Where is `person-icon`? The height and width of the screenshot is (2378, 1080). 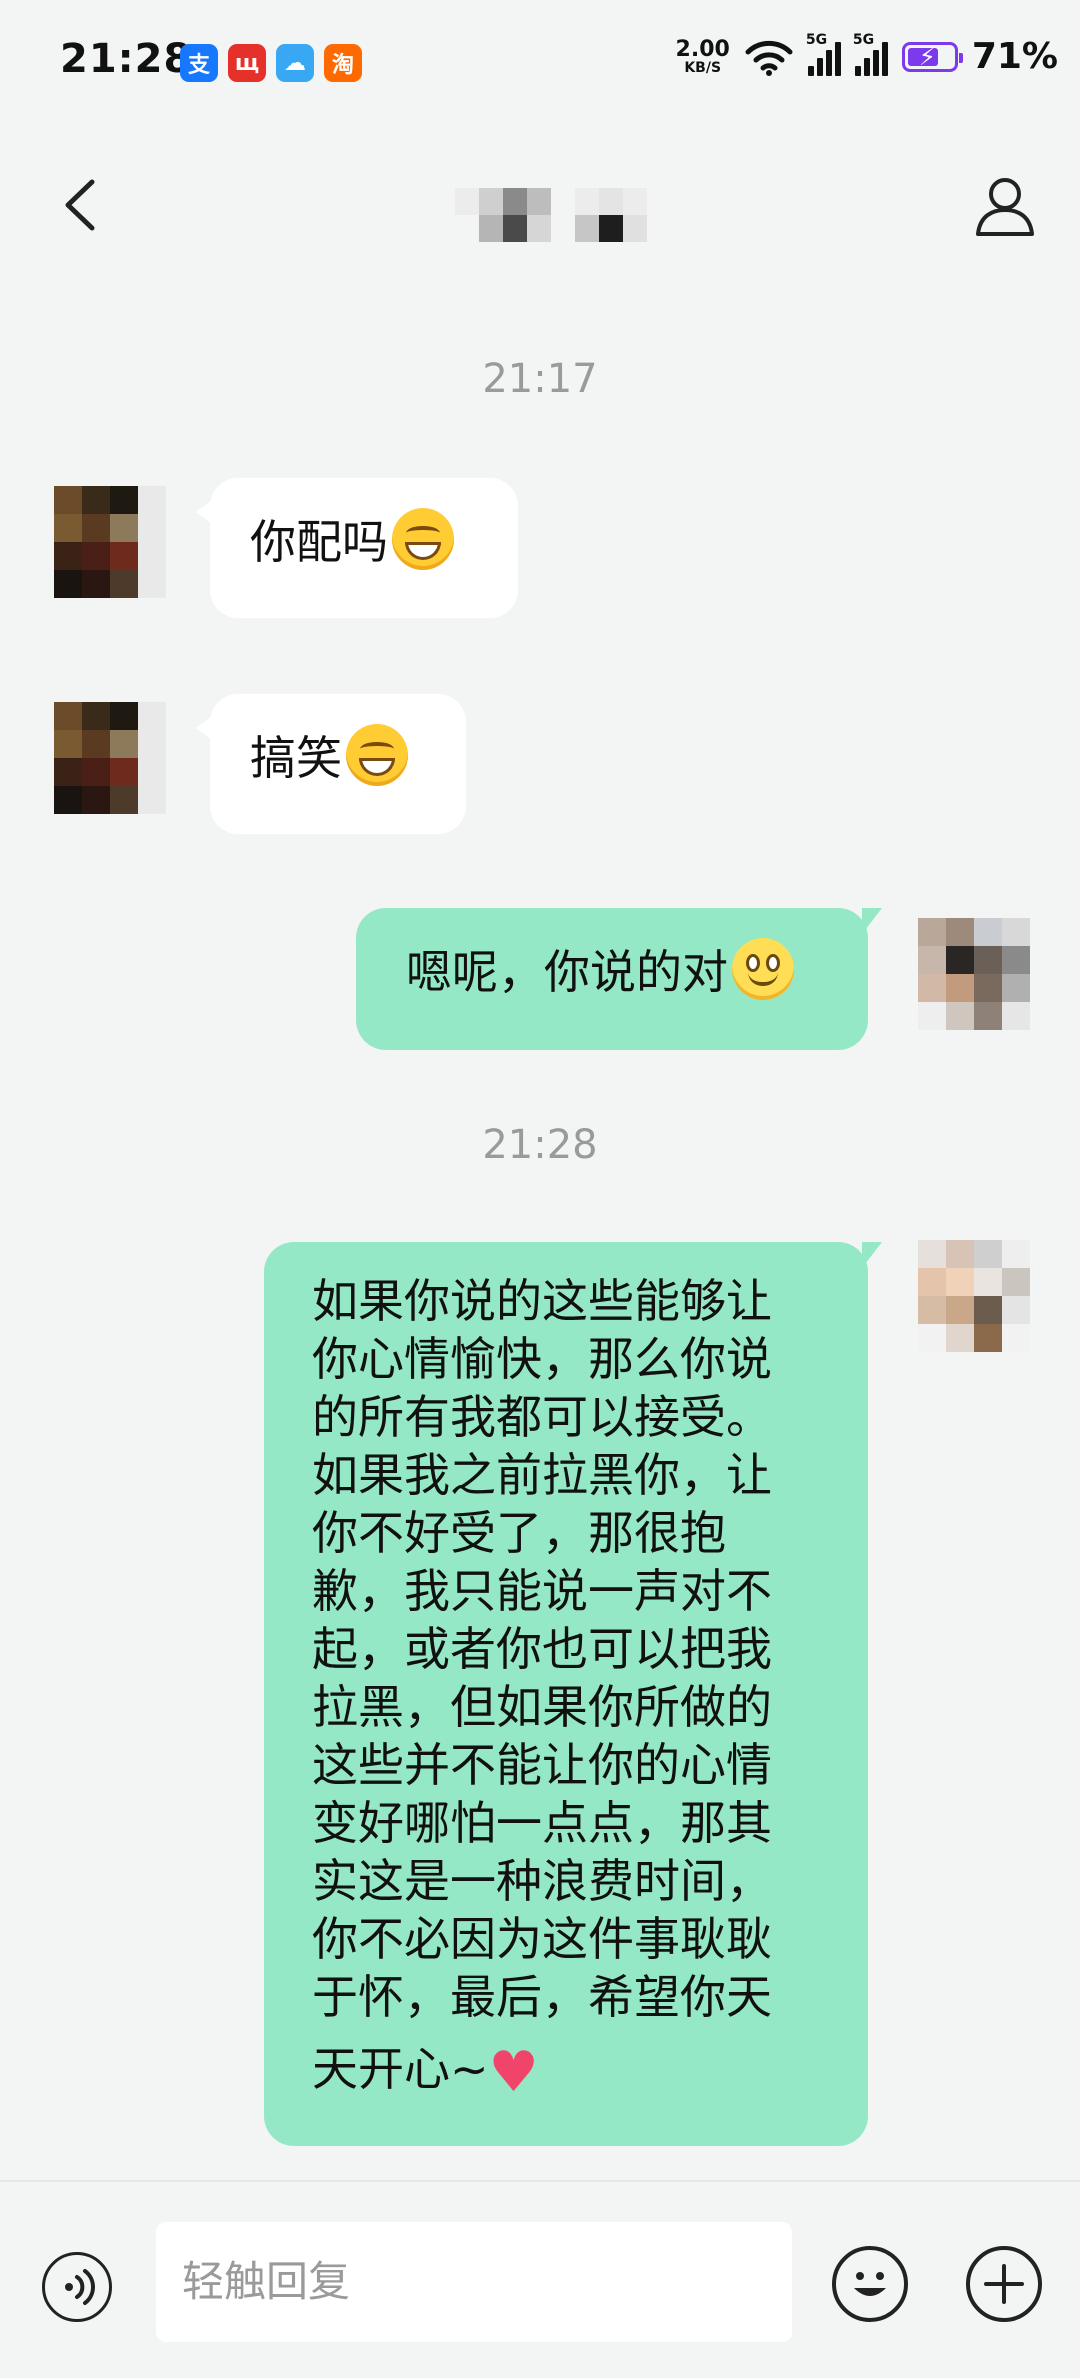 person-icon is located at coordinates (1005, 207).